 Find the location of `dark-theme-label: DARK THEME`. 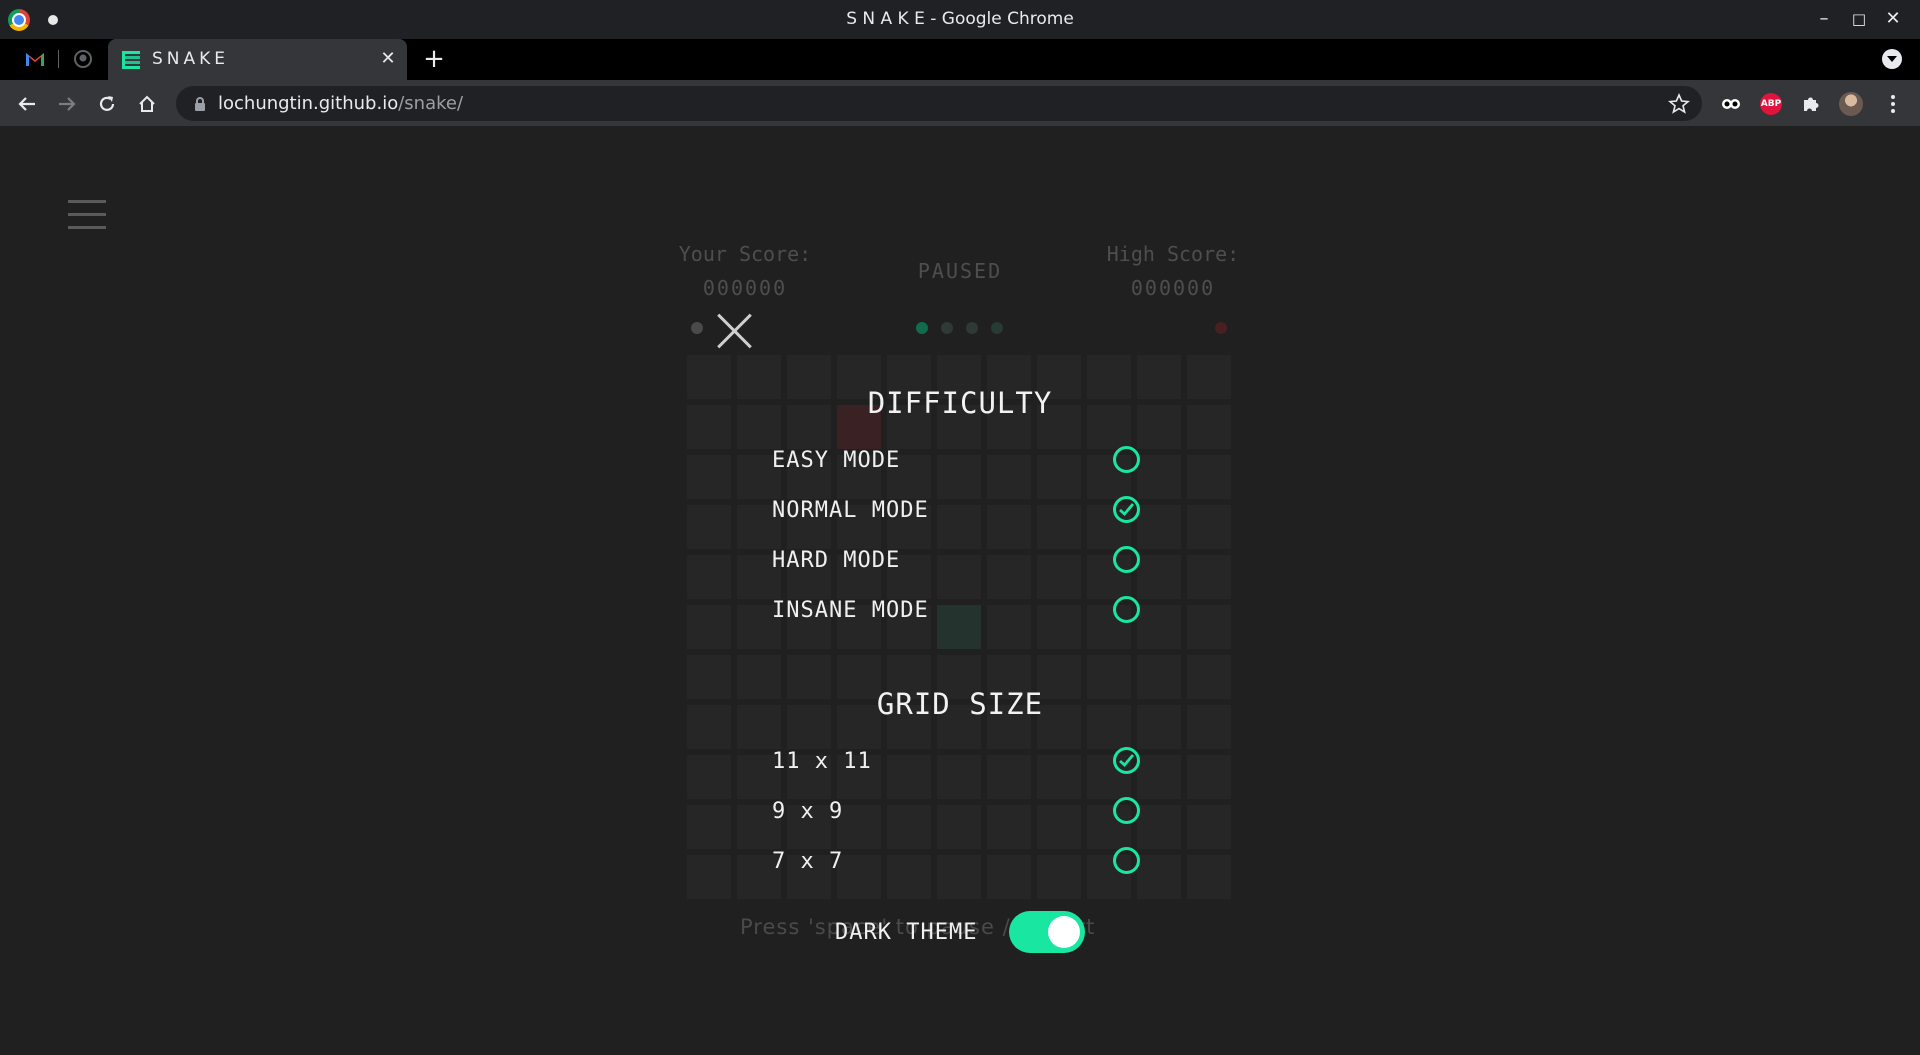

dark-theme-label: DARK THEME is located at coordinates (906, 932).